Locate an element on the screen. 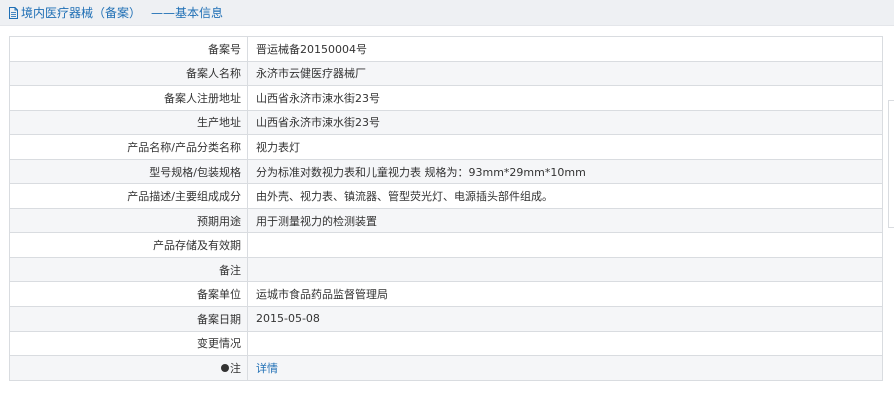 The width and height of the screenshot is (894, 405). table-row: 备案人名称 永济市云健医疗器械厂 is located at coordinates (446, 73).